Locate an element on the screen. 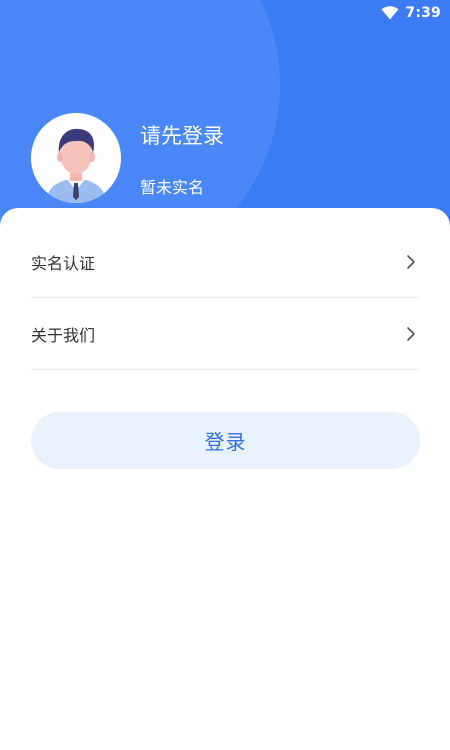 Image resolution: width=450 pixels, height=750 pixels. menu-item-real-name-verification: 实名认证 is located at coordinates (225, 262).